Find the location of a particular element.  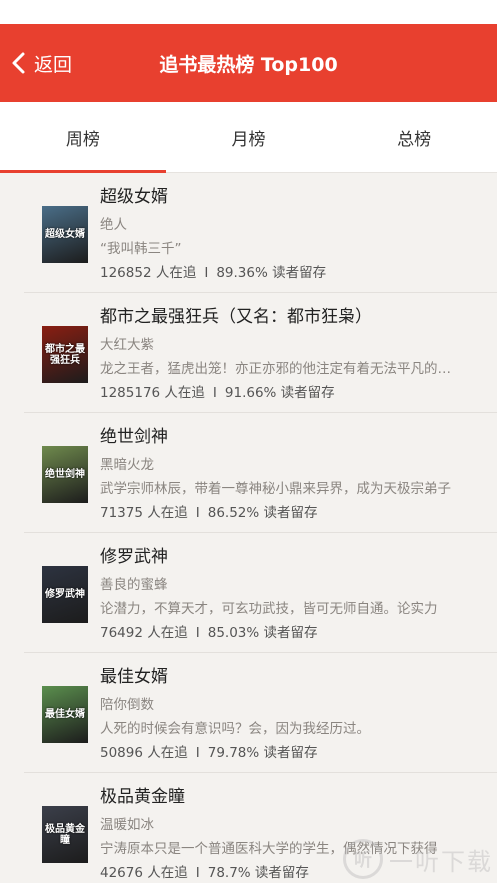

book-author: 黑暗火龙 is located at coordinates (127, 465).